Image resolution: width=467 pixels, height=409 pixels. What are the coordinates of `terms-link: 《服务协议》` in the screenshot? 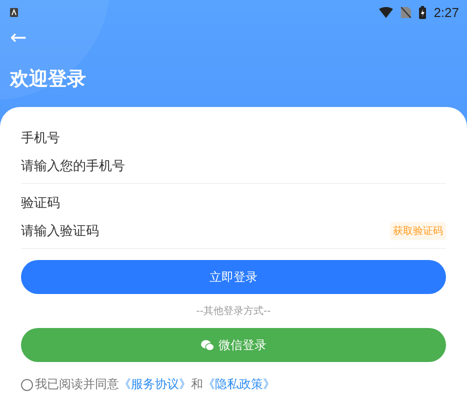 It's located at (155, 384).